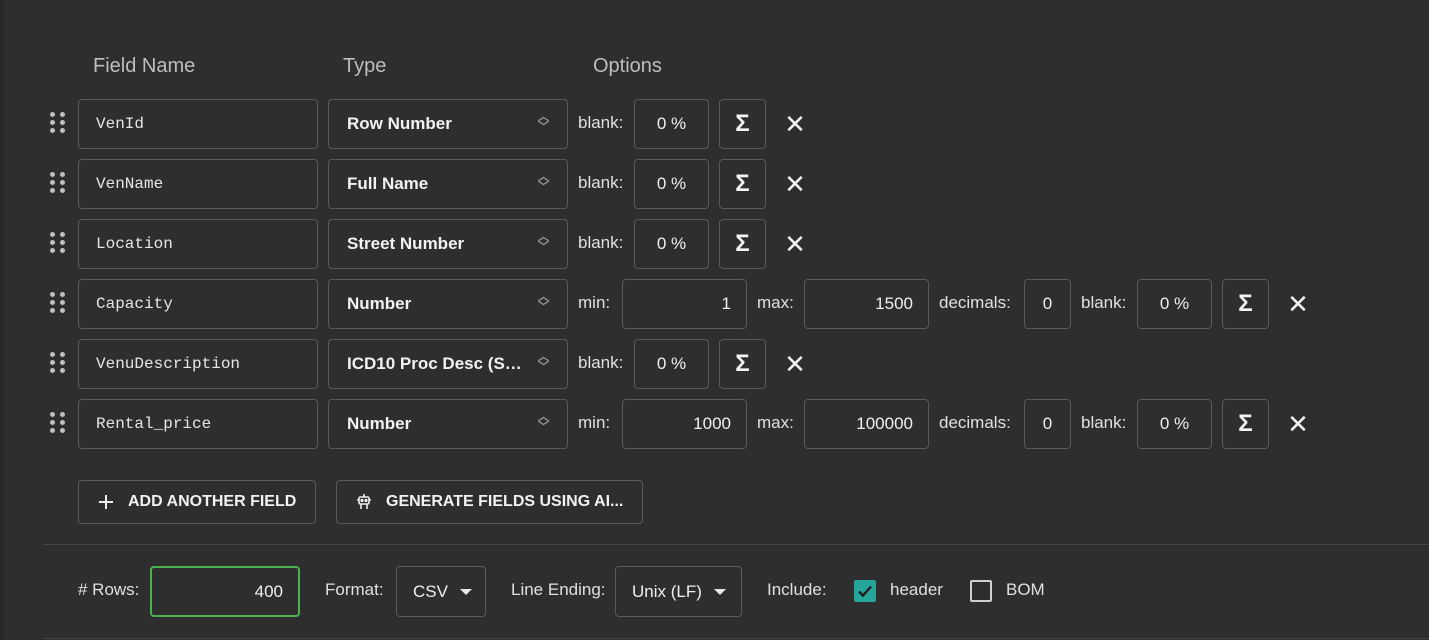 The width and height of the screenshot is (1429, 640). I want to click on include-label: Include:, so click(797, 589).